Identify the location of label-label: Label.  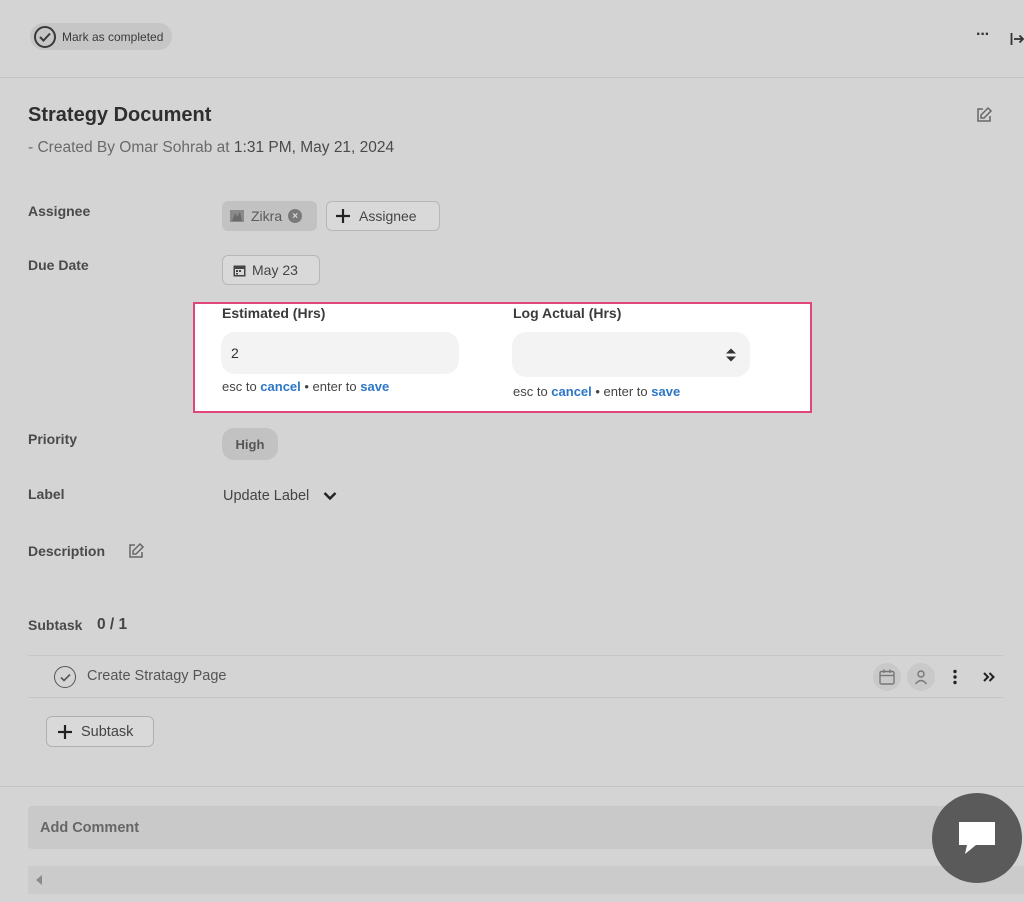
(46, 494).